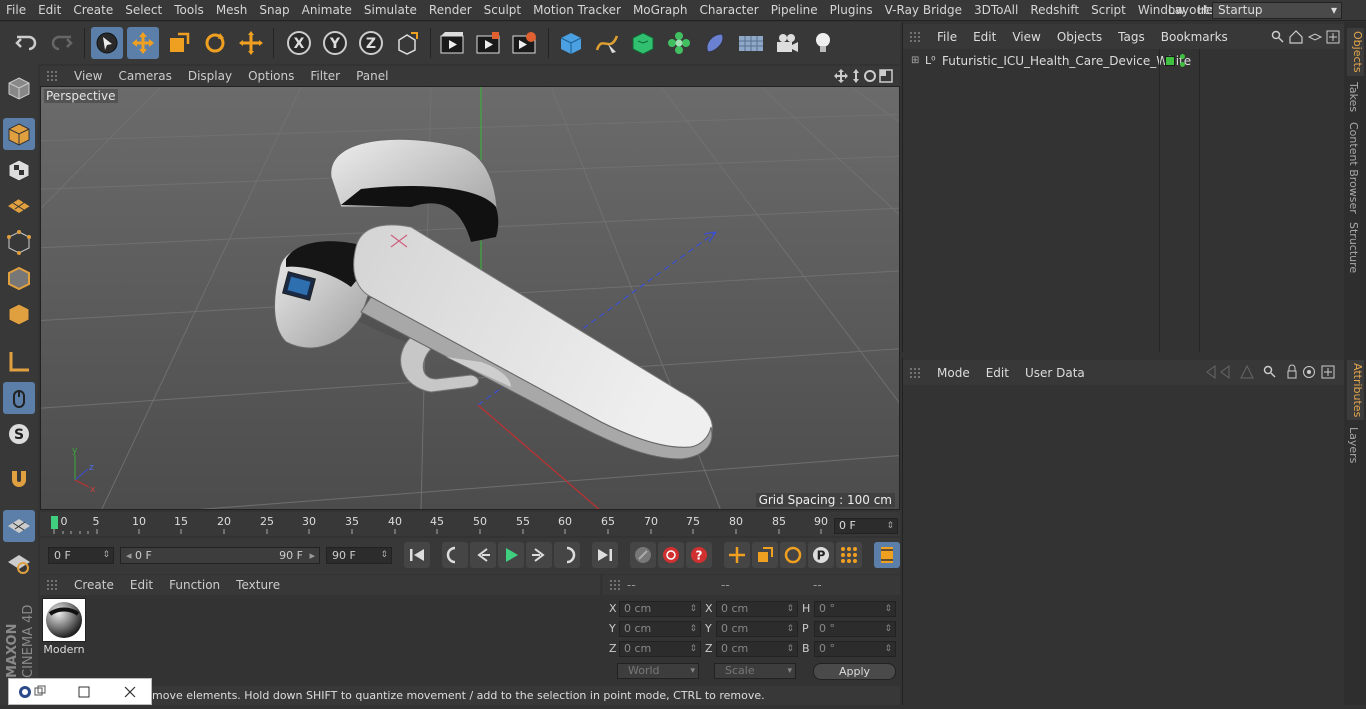 This screenshot has width=1366, height=709. What do you see at coordinates (1353, 247) in the screenshot?
I see `tab-structure: Structure` at bounding box center [1353, 247].